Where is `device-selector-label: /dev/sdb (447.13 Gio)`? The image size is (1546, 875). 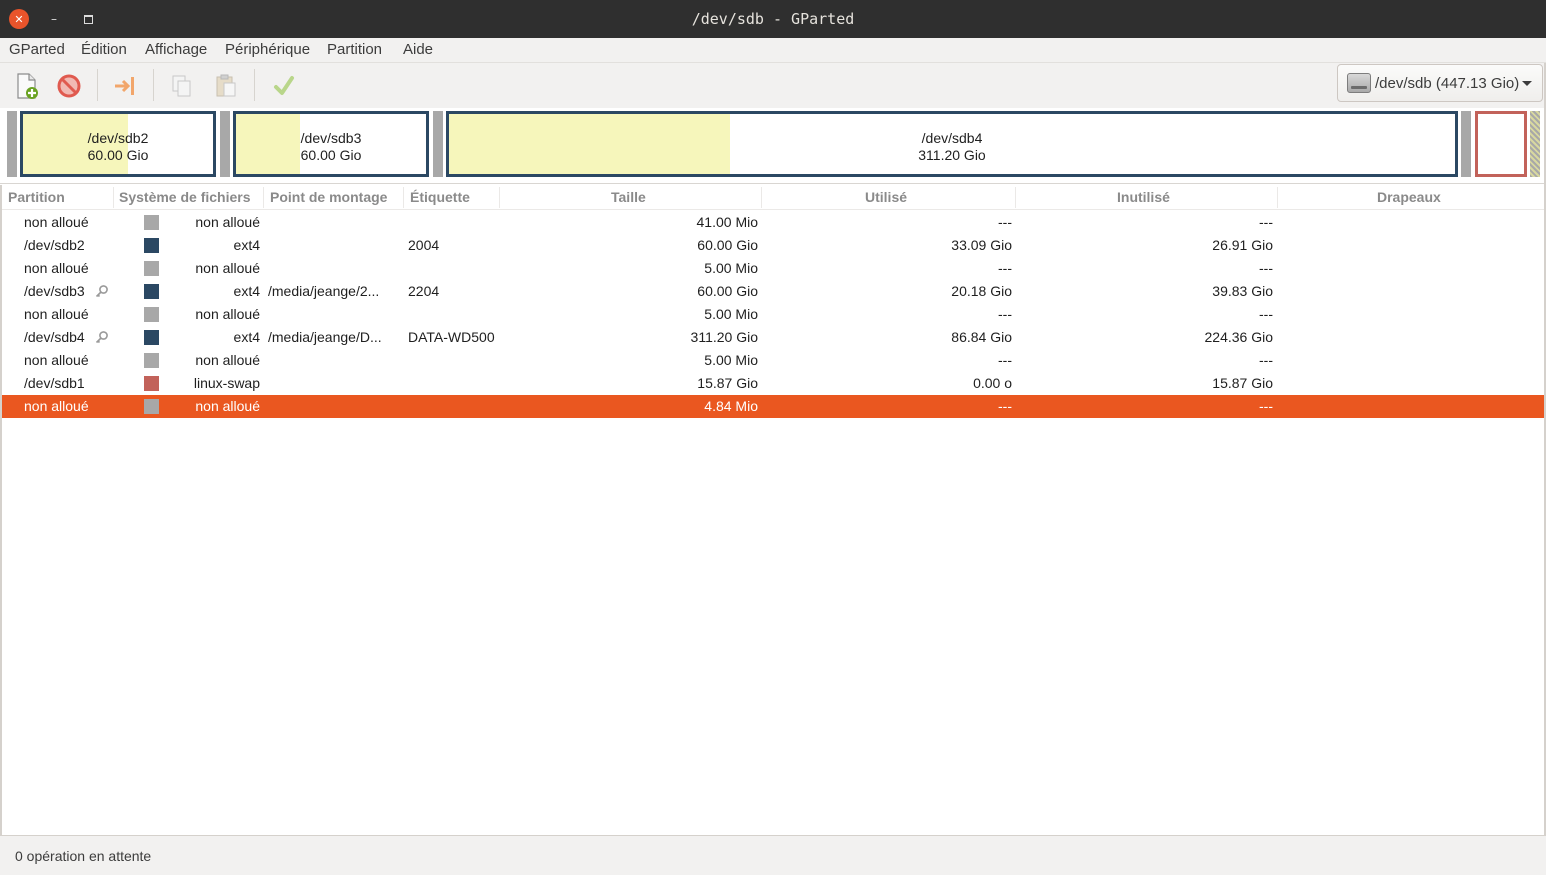
device-selector-label: /dev/sdb (447.13 Gio) is located at coordinates (1447, 83).